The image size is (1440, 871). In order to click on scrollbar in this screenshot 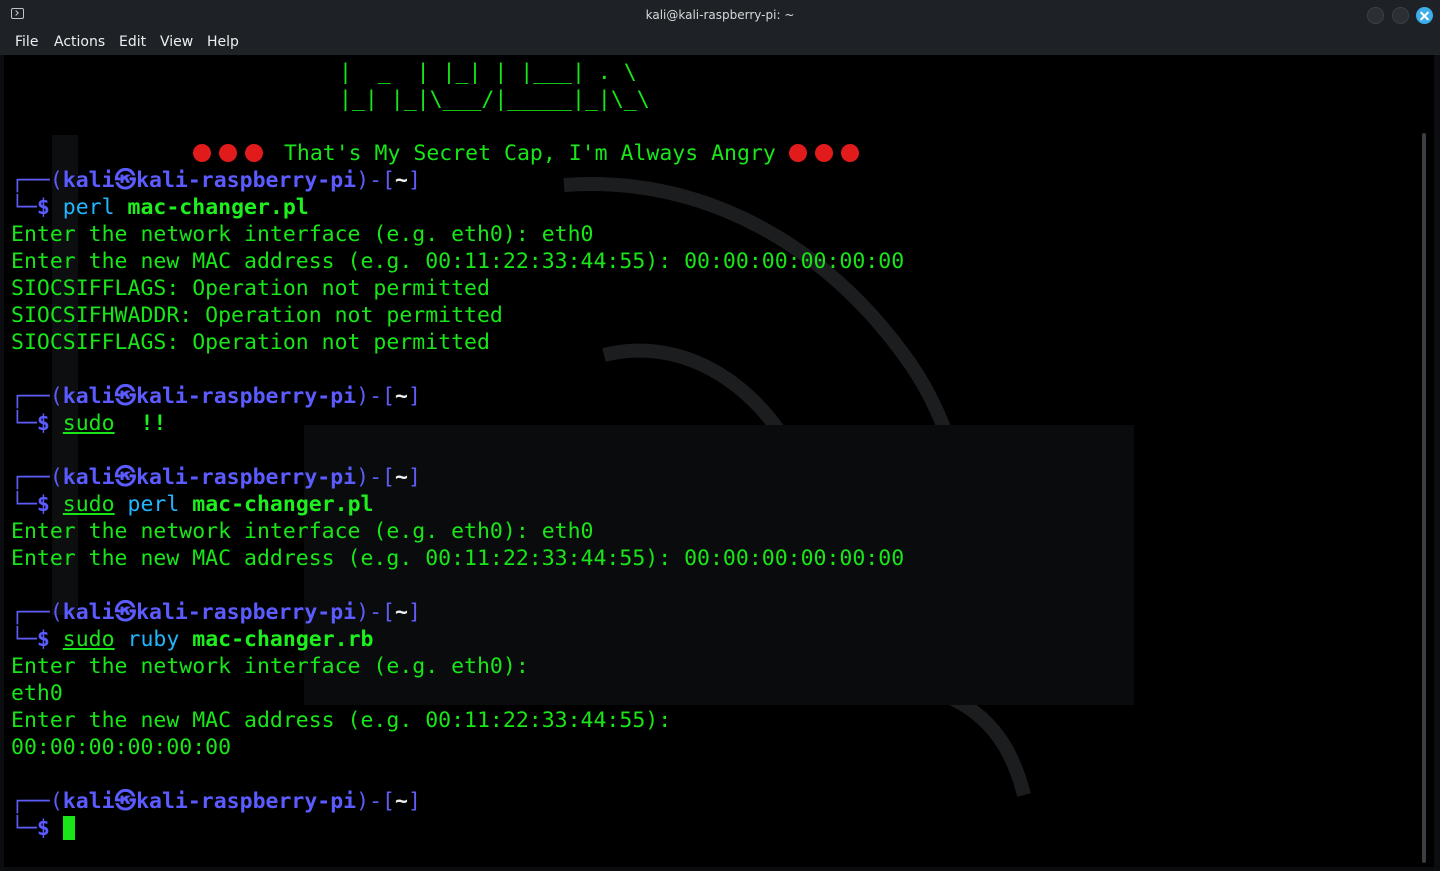, I will do `click(1424, 498)`.